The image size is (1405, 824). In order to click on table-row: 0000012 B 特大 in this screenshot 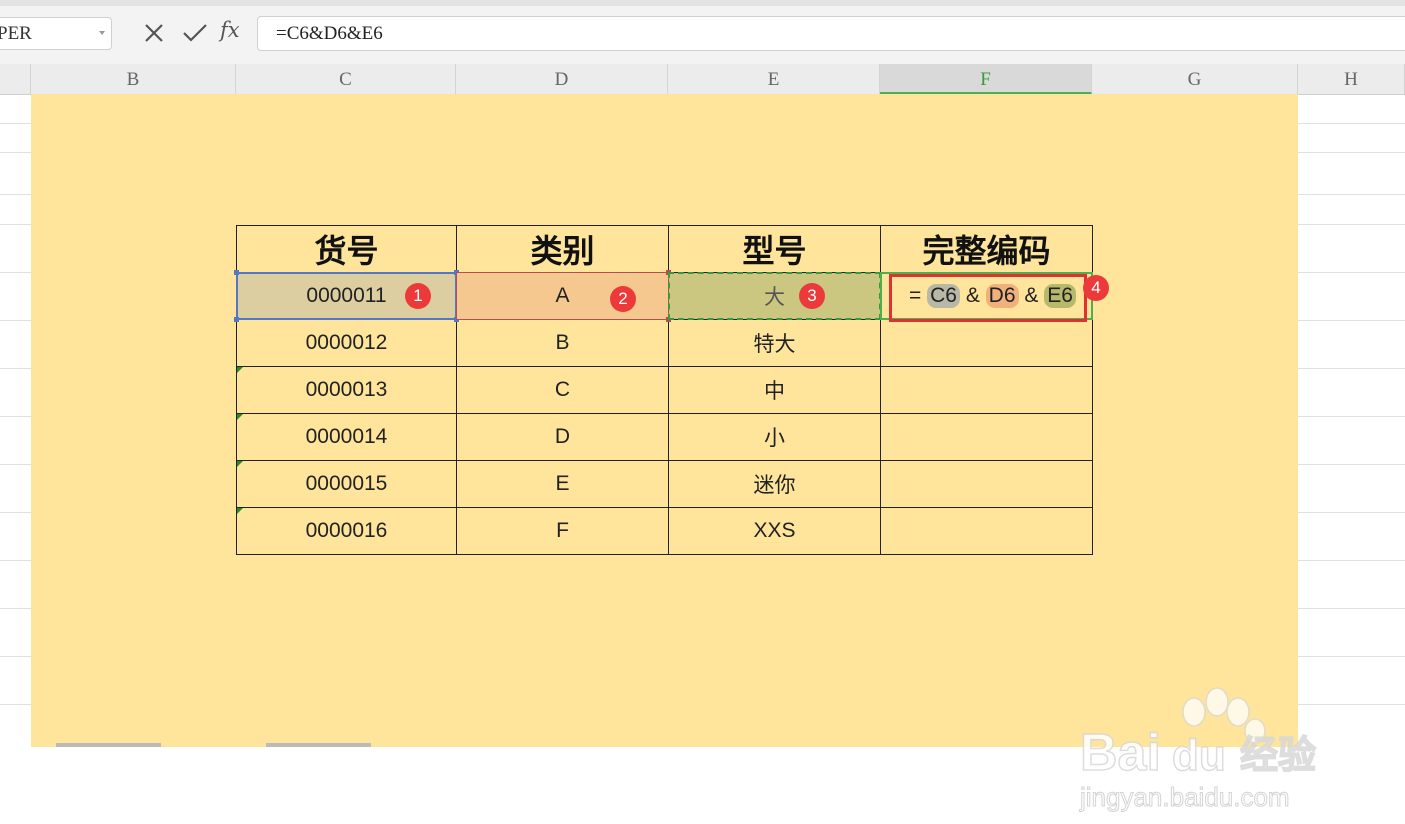, I will do `click(664, 343)`.